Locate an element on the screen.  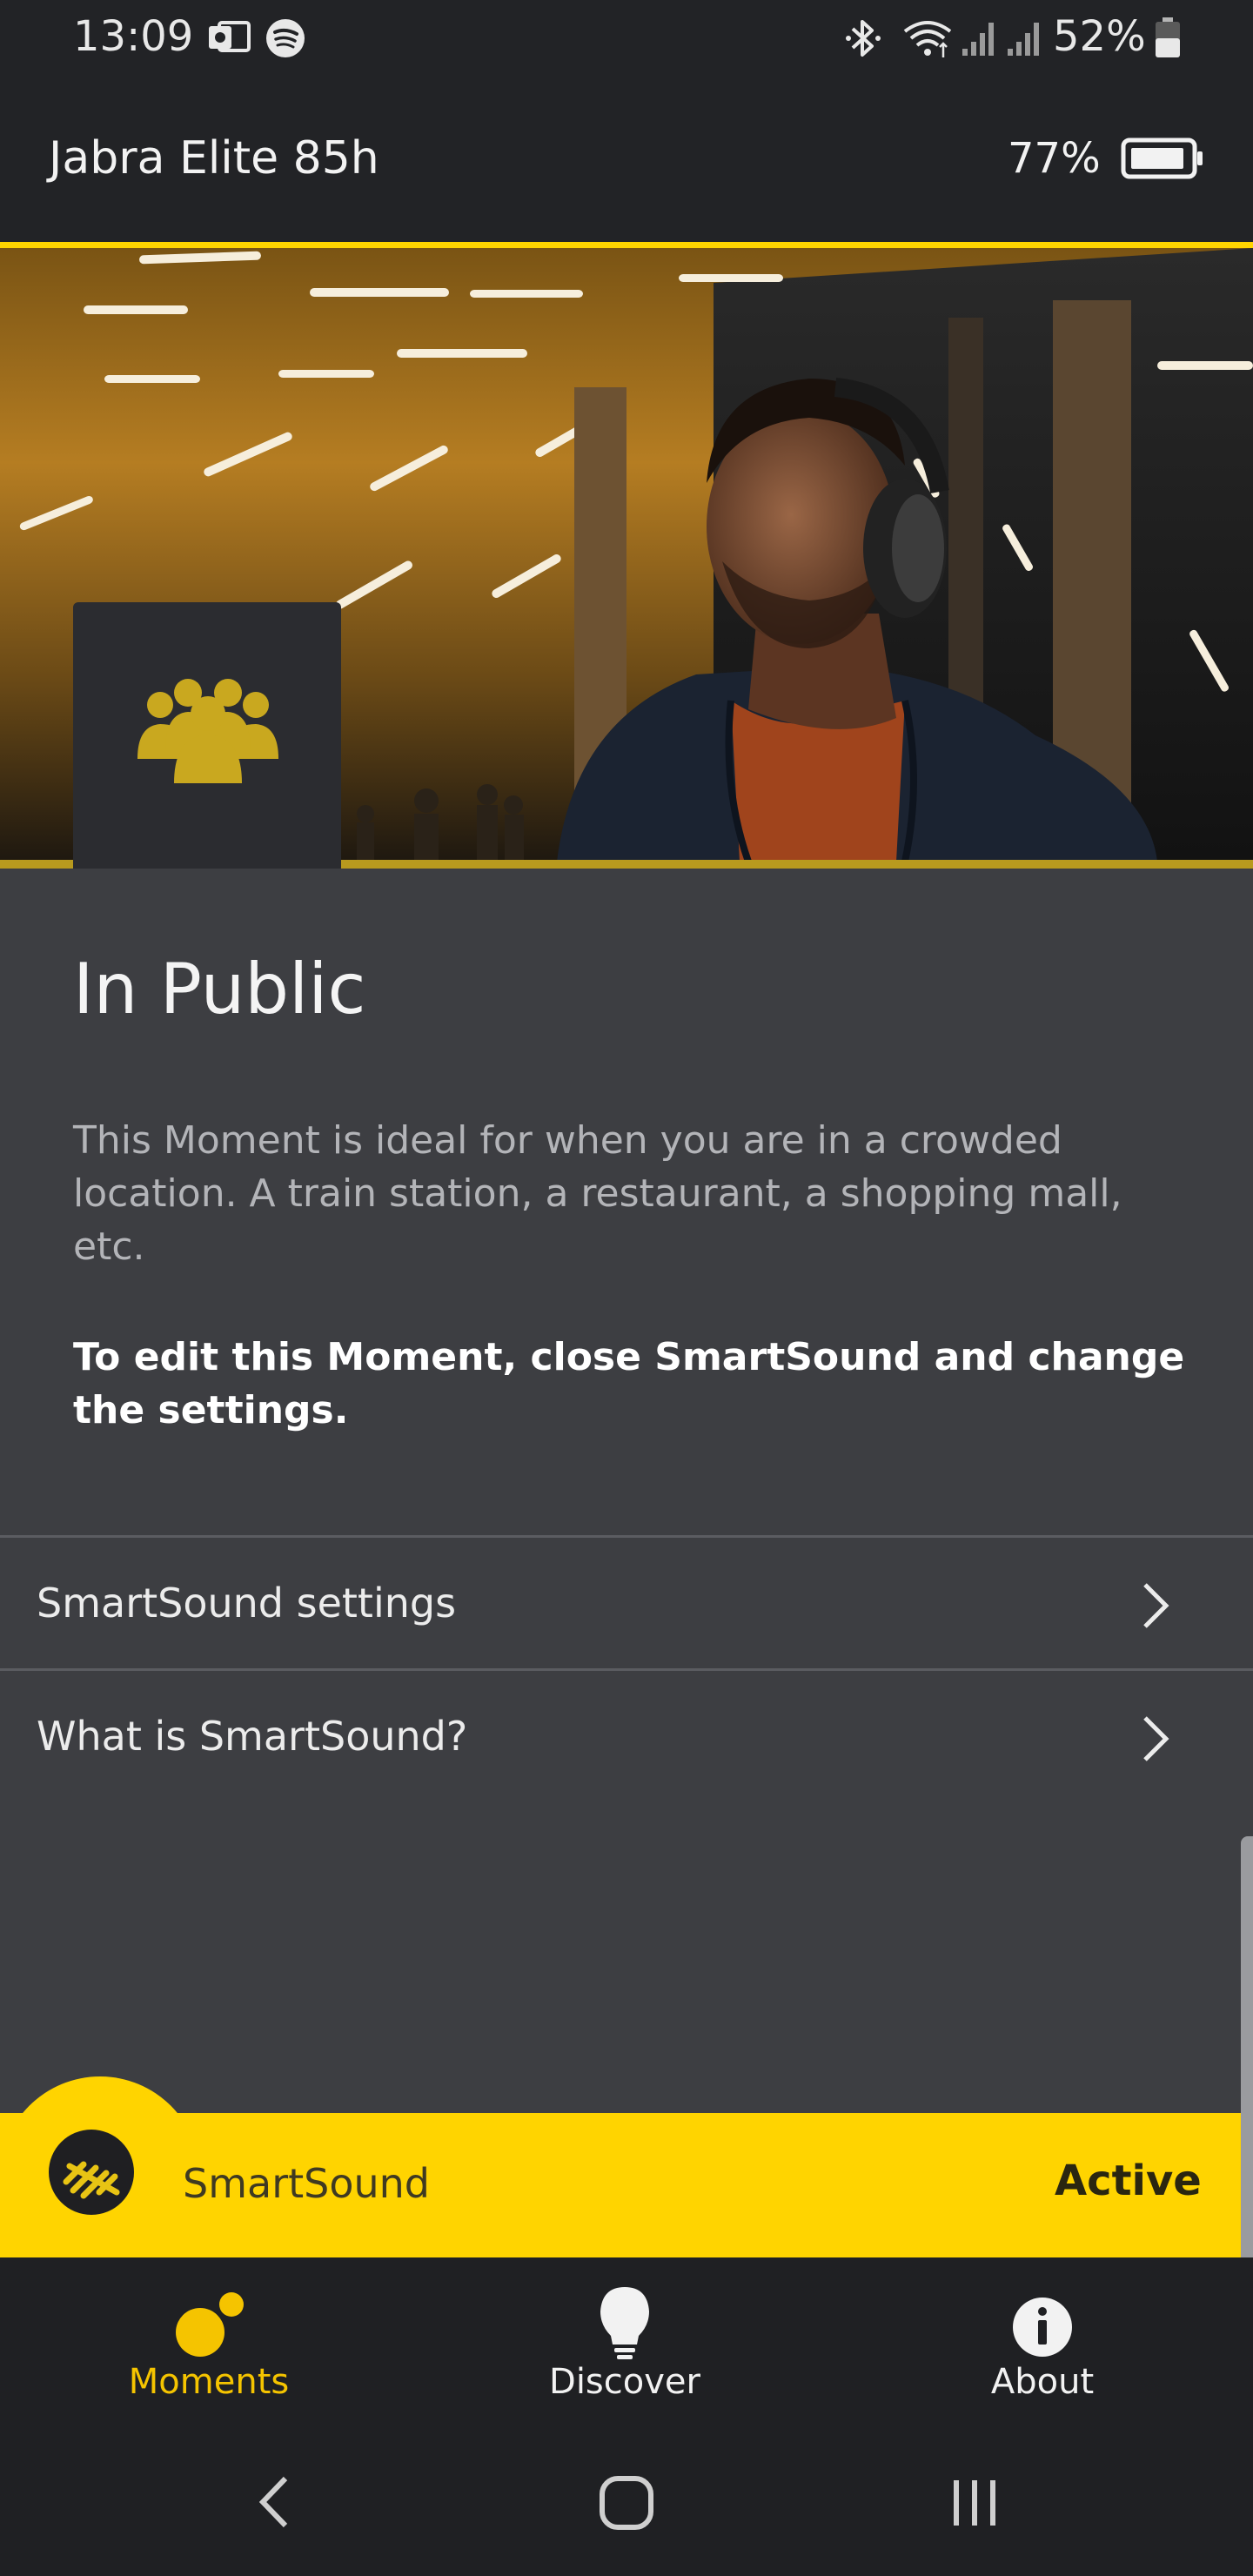
headset-battery-percent: 77% is located at coordinates (1054, 158).